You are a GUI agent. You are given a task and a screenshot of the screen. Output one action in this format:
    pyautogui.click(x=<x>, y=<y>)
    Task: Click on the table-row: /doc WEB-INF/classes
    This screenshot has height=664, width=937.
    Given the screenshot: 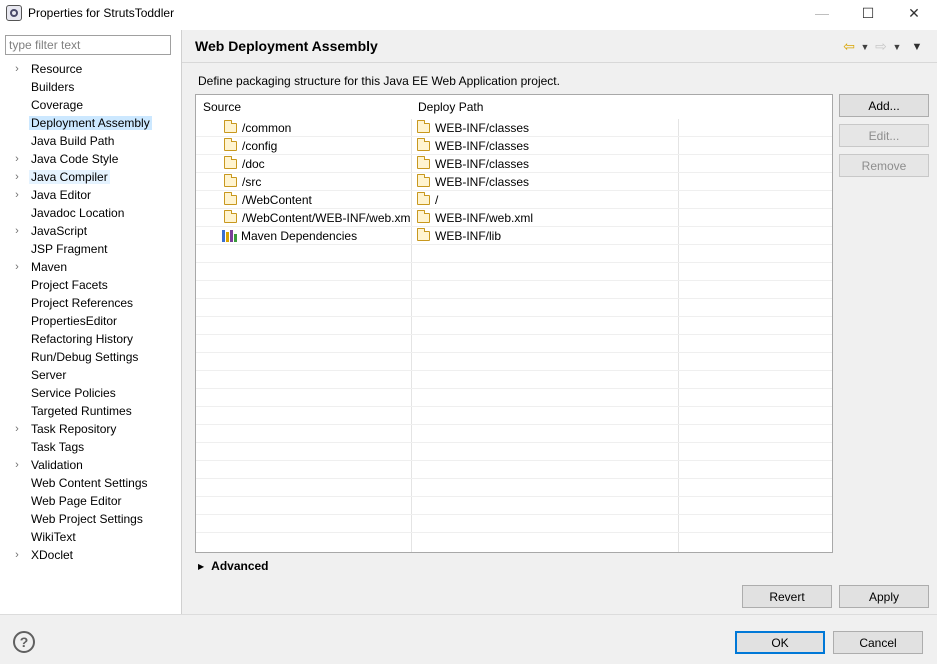 What is the action you would take?
    pyautogui.click(x=514, y=164)
    